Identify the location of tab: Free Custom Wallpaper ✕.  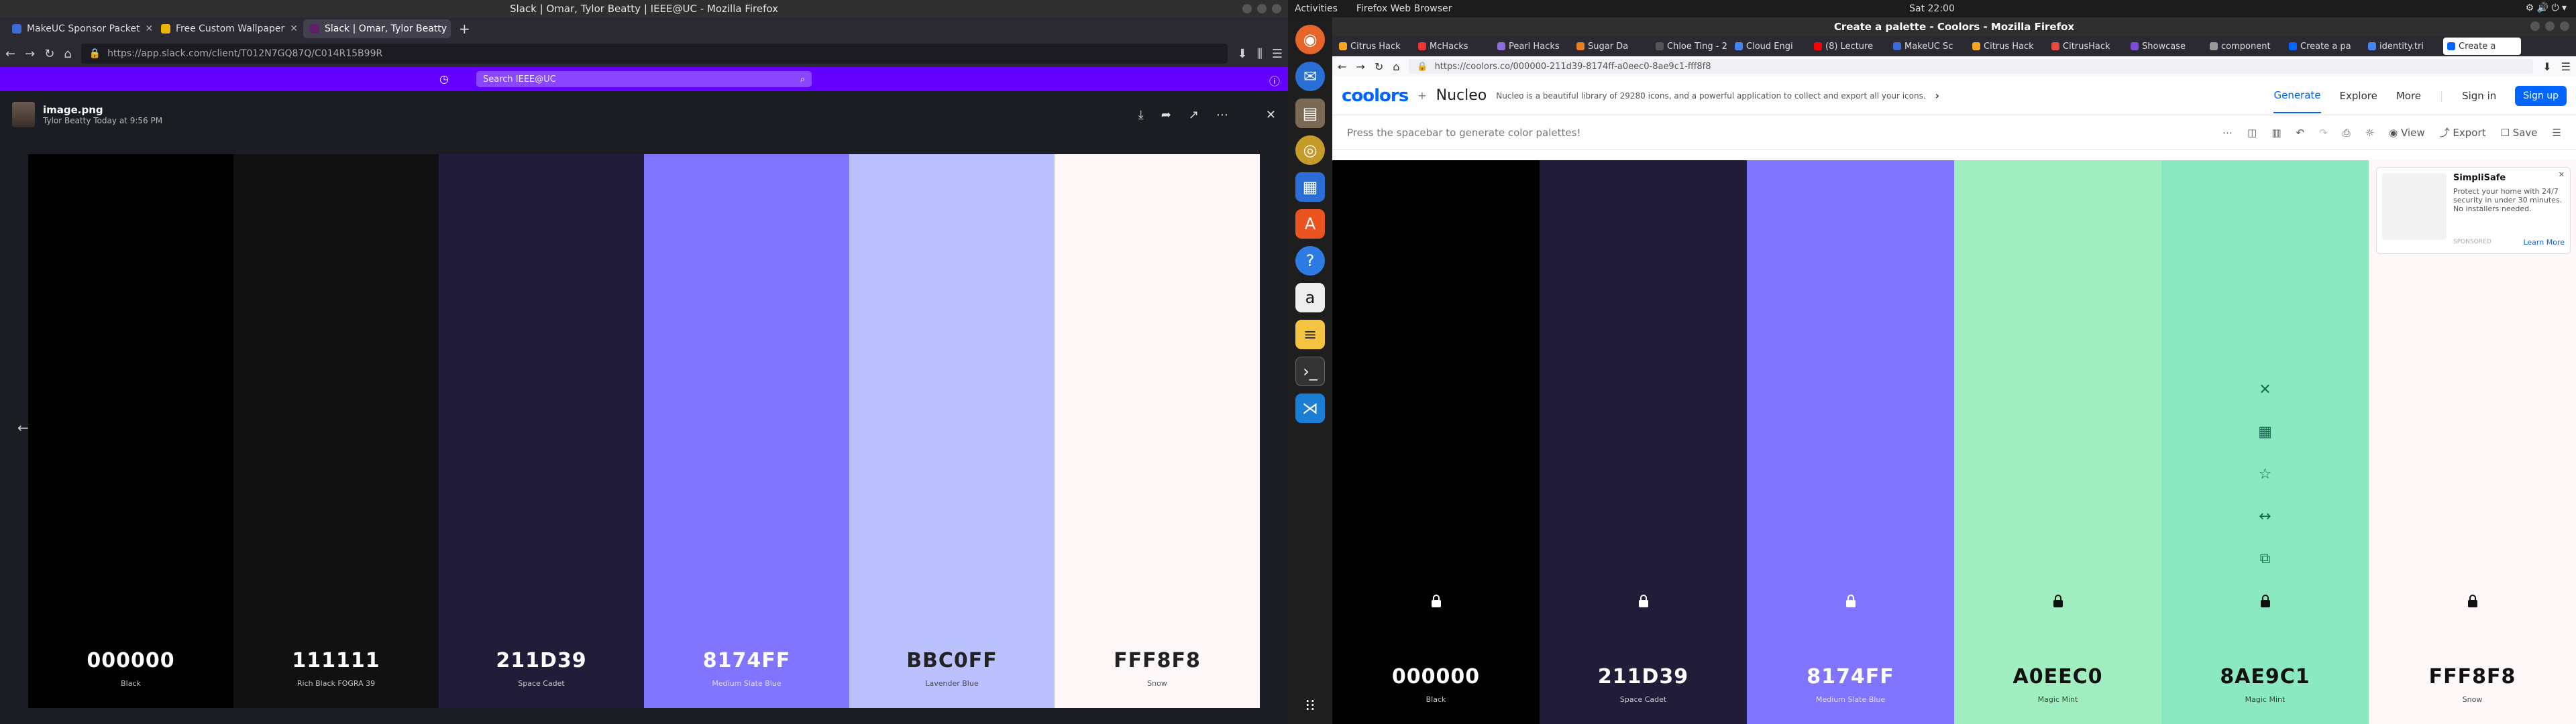
(228, 28).